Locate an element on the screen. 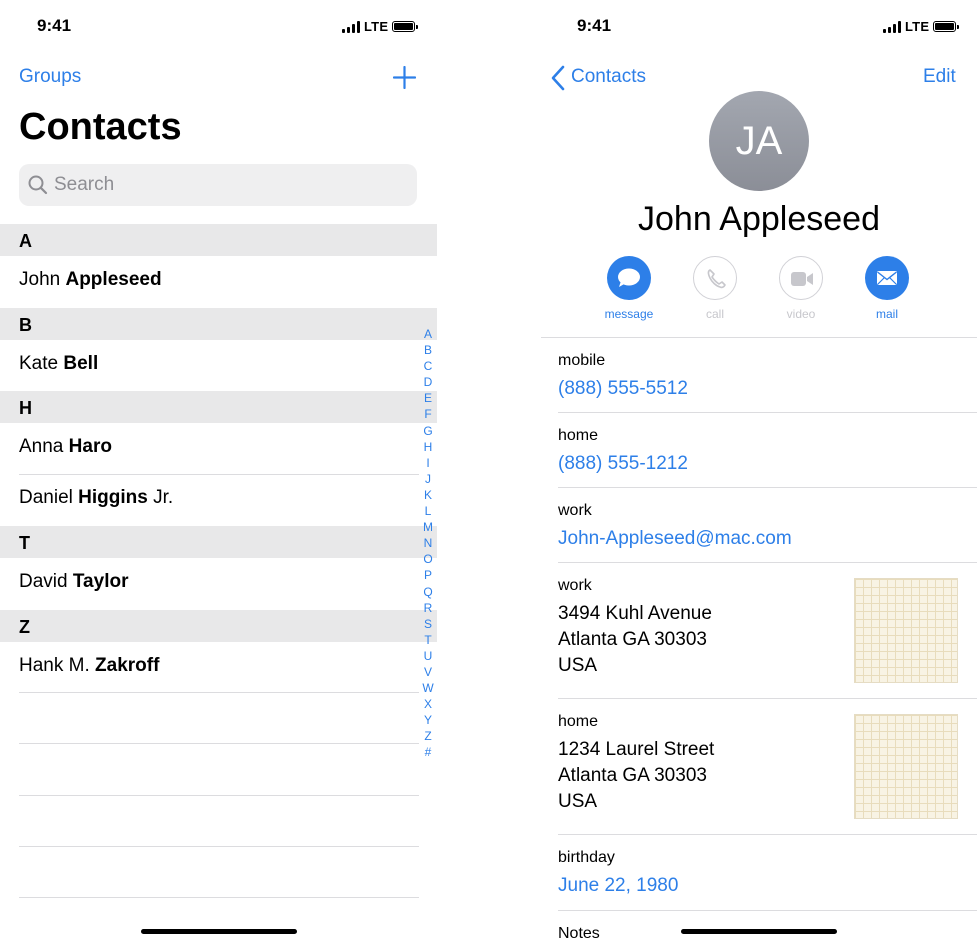 Image resolution: width=977 pixels, height=944 pixels. add-contact-icon is located at coordinates (404, 77).